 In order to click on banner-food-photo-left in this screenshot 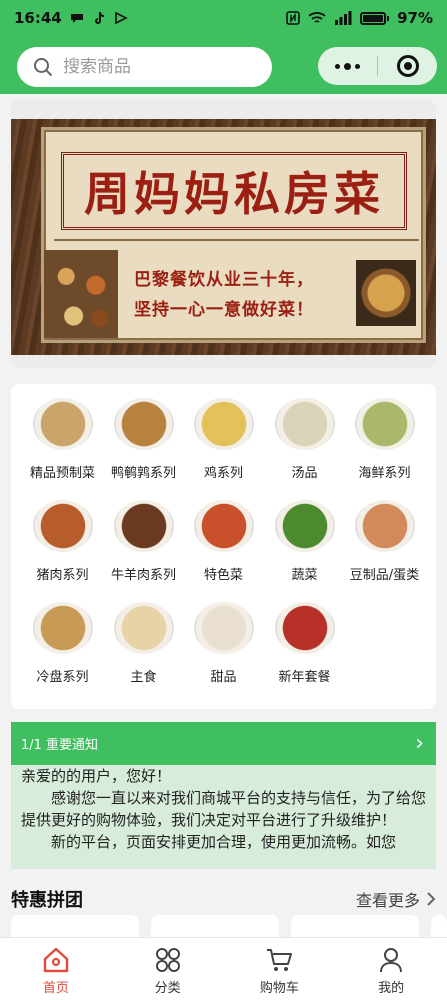, I will do `click(81, 294)`.